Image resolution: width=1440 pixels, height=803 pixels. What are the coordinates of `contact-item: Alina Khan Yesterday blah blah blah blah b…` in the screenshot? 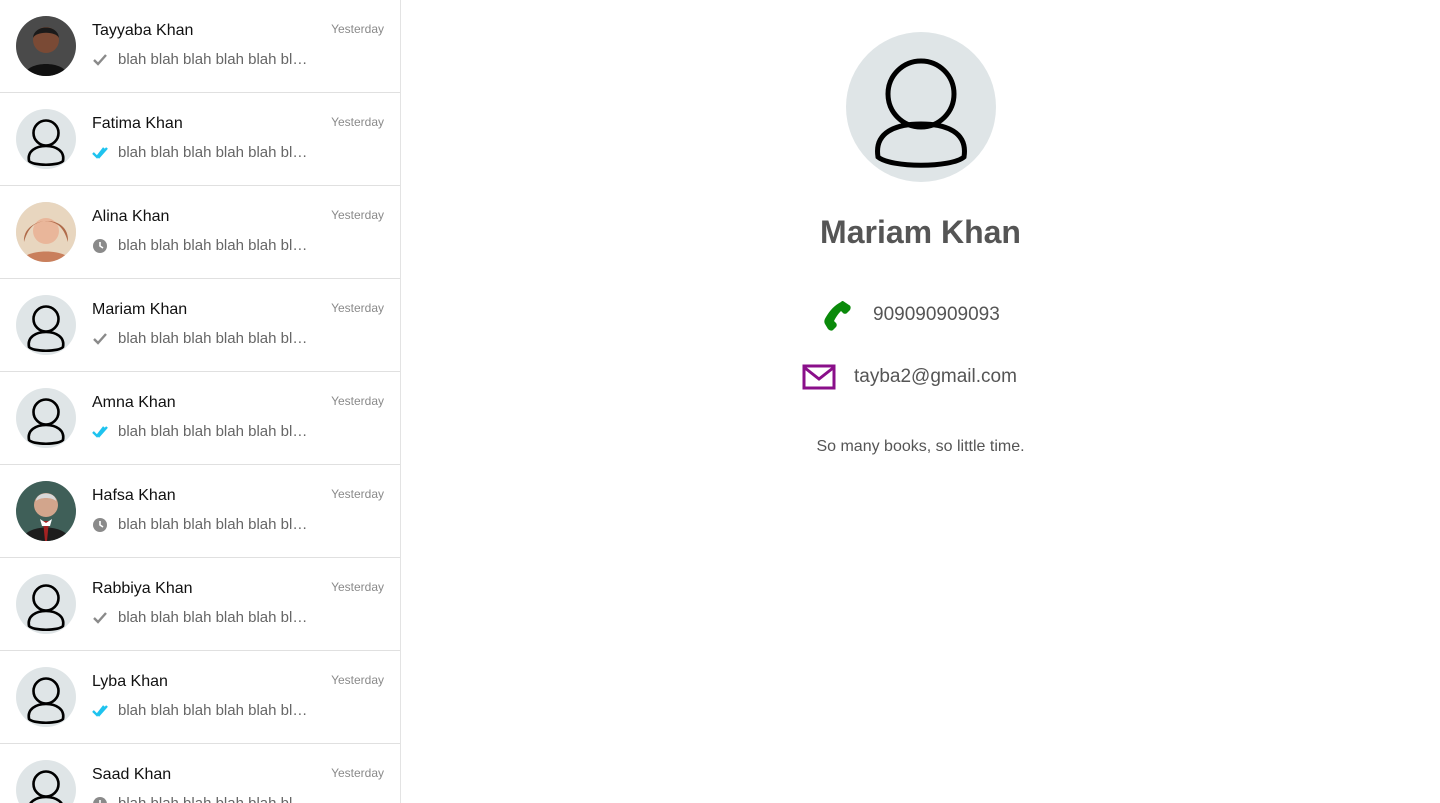 It's located at (200, 232).